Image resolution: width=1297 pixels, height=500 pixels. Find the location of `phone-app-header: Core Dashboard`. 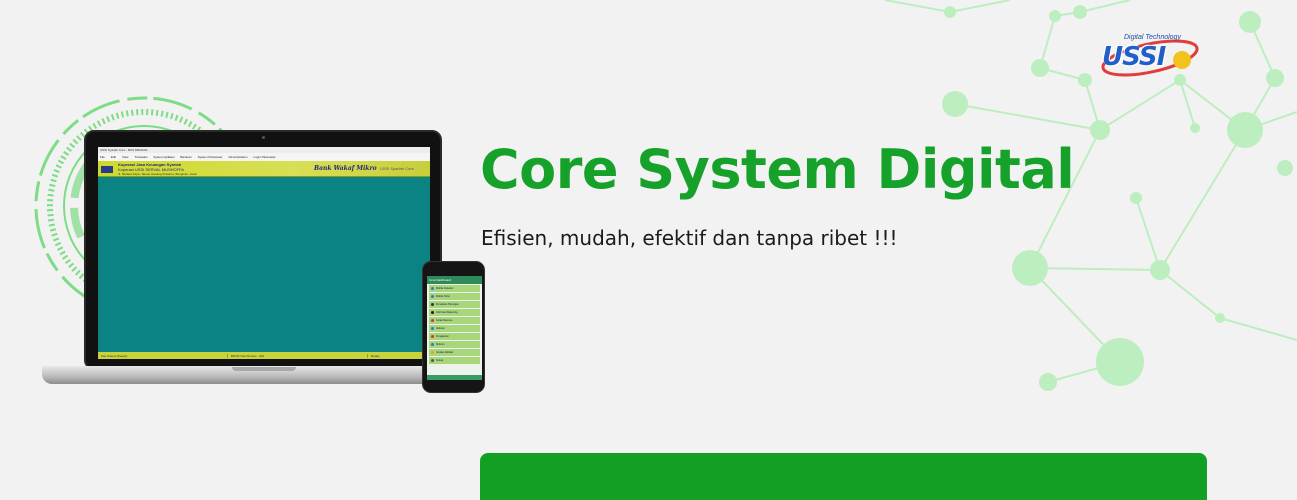

phone-app-header: Core Dashboard is located at coordinates (454, 280).